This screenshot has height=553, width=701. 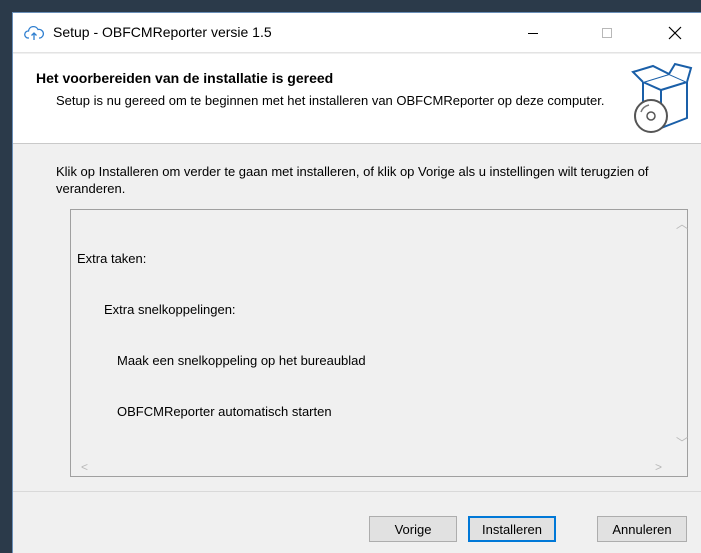 What do you see at coordinates (357, 491) in the screenshot?
I see `divider` at bounding box center [357, 491].